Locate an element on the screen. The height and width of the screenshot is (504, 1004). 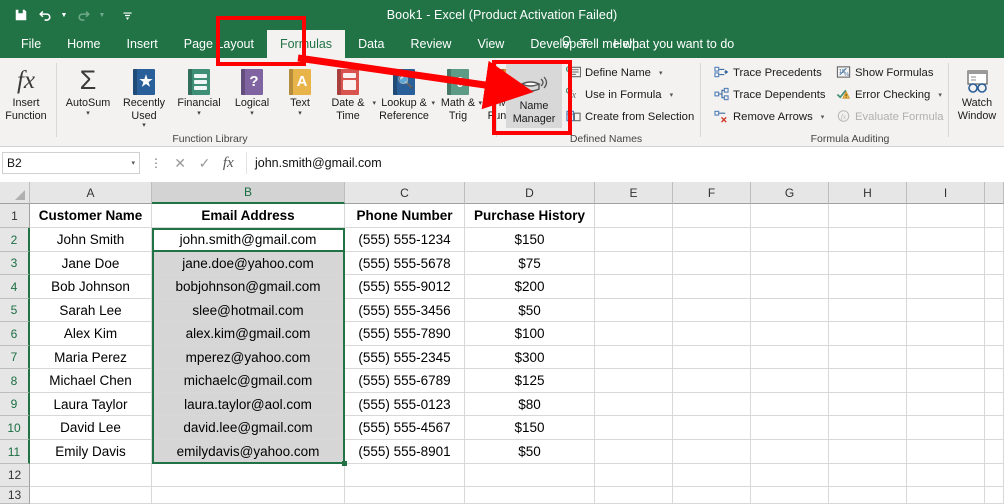
tell-me-search: Tell me what you want to do is located at coordinates (647, 44).